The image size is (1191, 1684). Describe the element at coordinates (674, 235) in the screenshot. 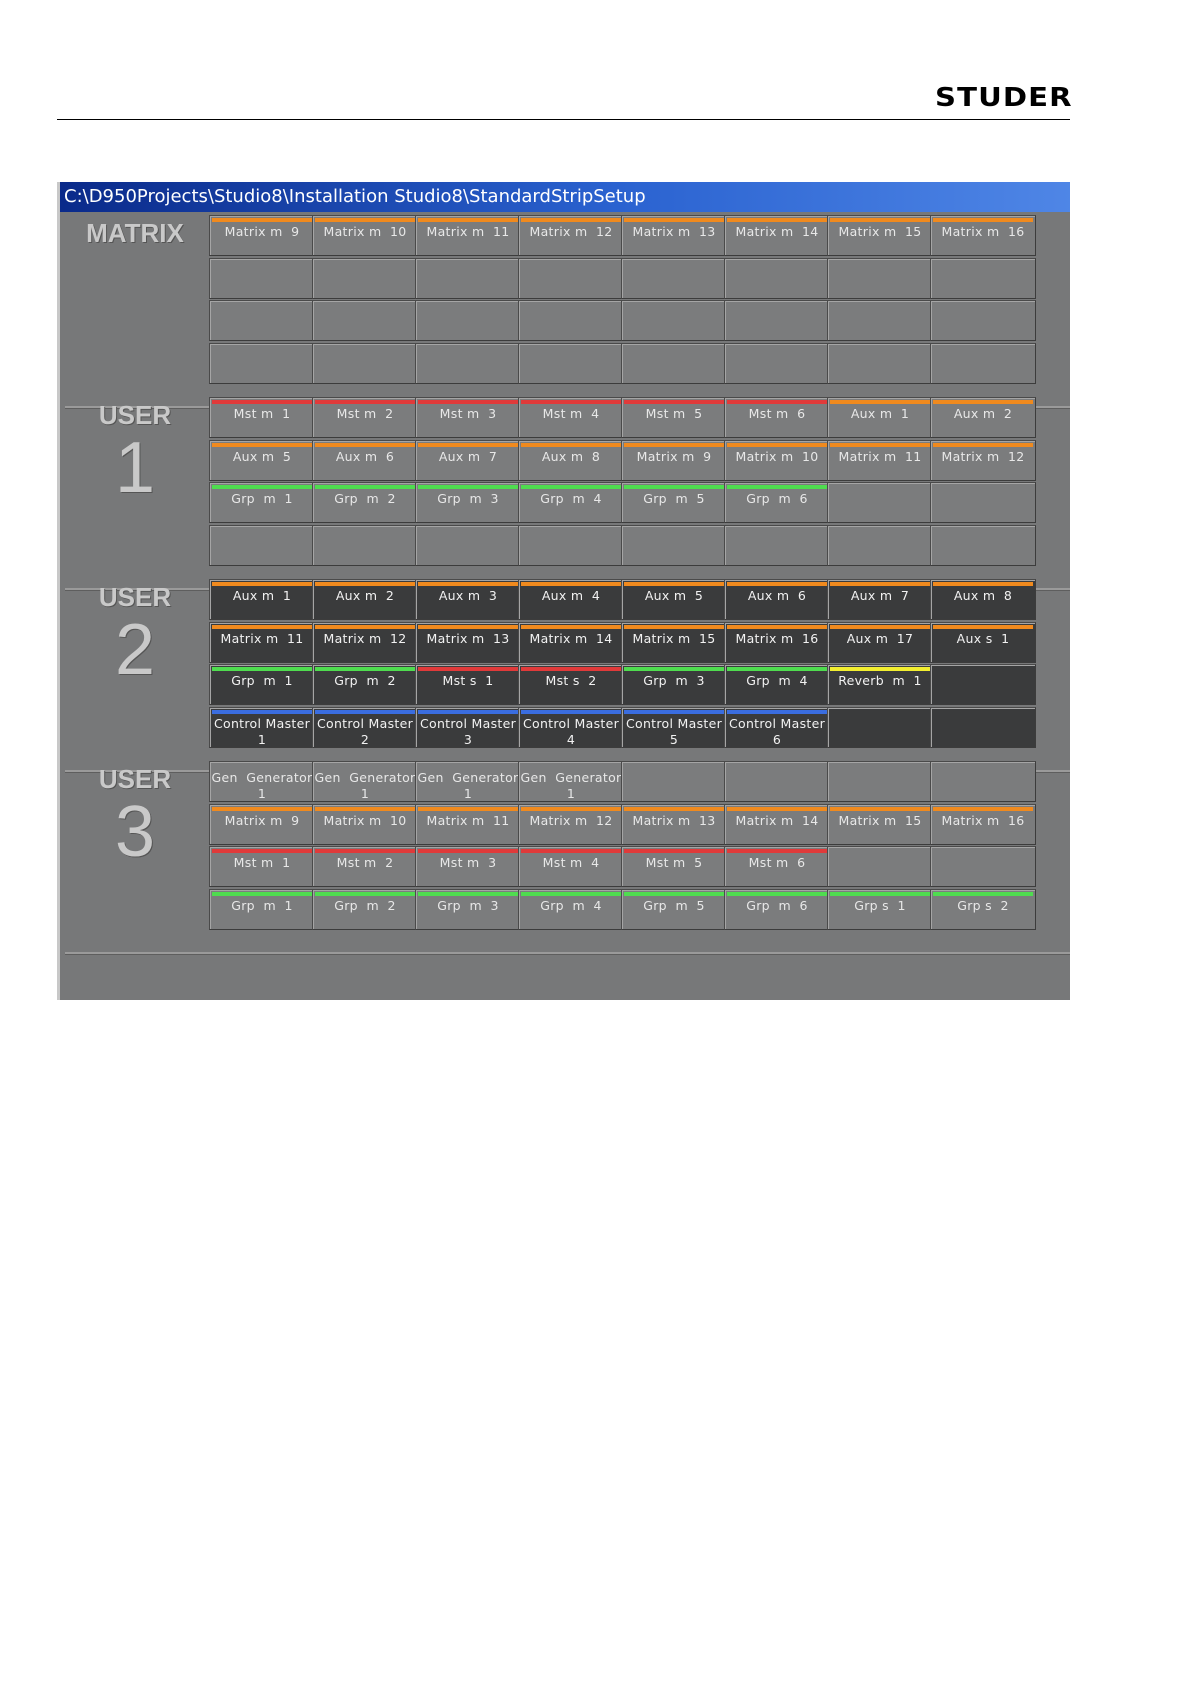

I see `strip-button: Matrix m 13` at that location.